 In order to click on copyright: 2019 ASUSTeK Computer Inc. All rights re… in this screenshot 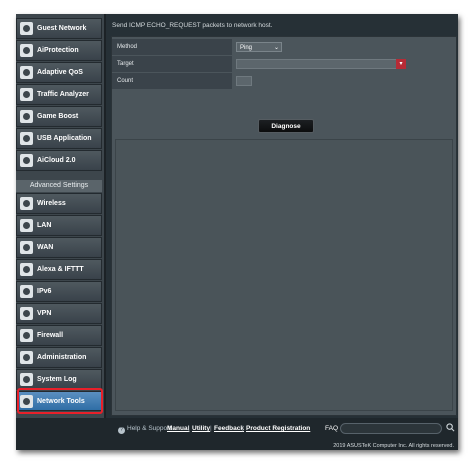, I will do `click(393, 446)`.